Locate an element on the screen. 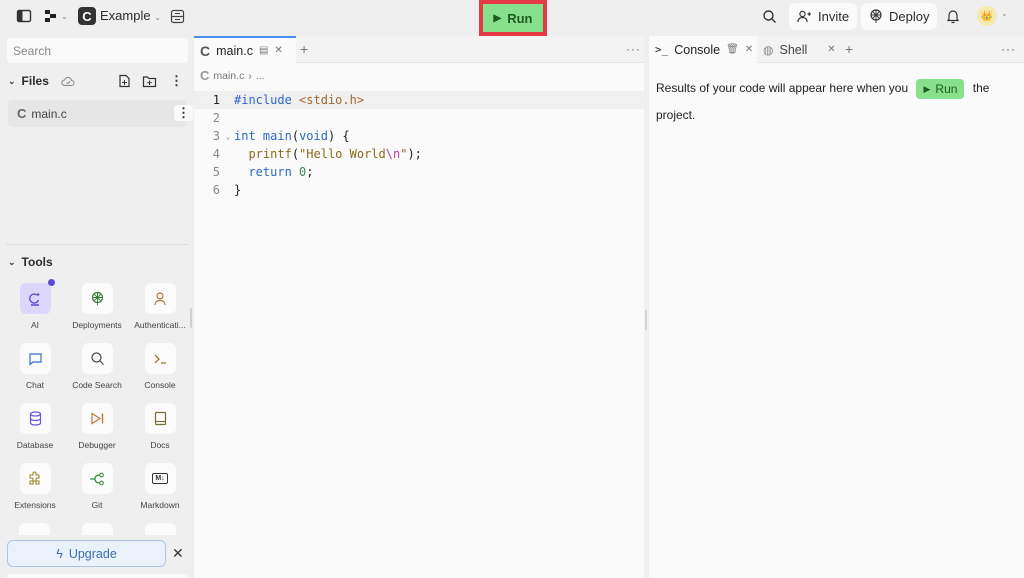 This screenshot has width=1024, height=578. invite-label: Invite is located at coordinates (834, 16).